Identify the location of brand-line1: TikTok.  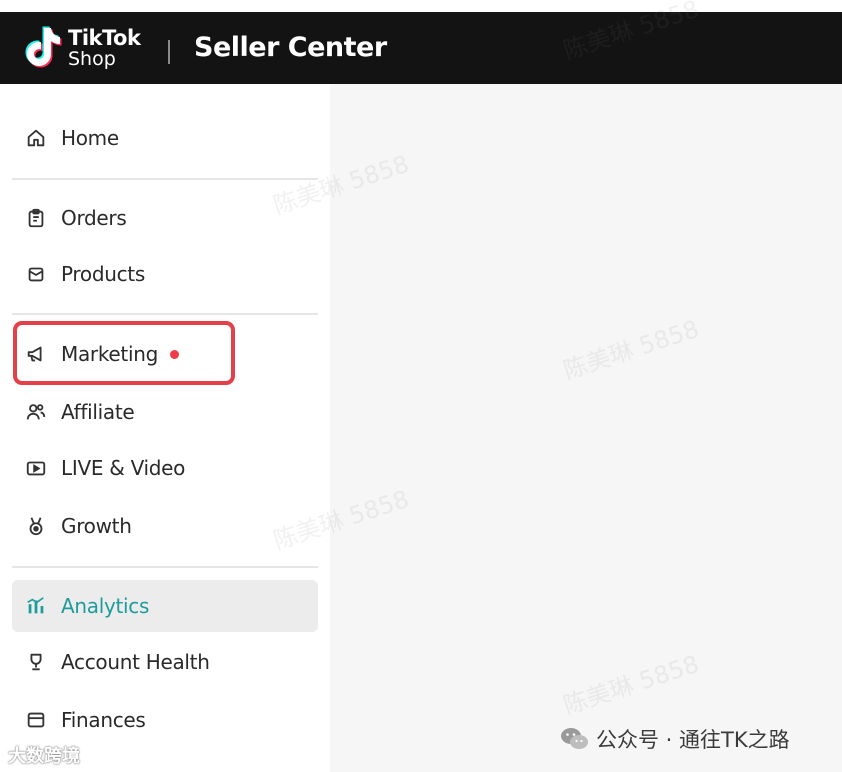
(104, 38).